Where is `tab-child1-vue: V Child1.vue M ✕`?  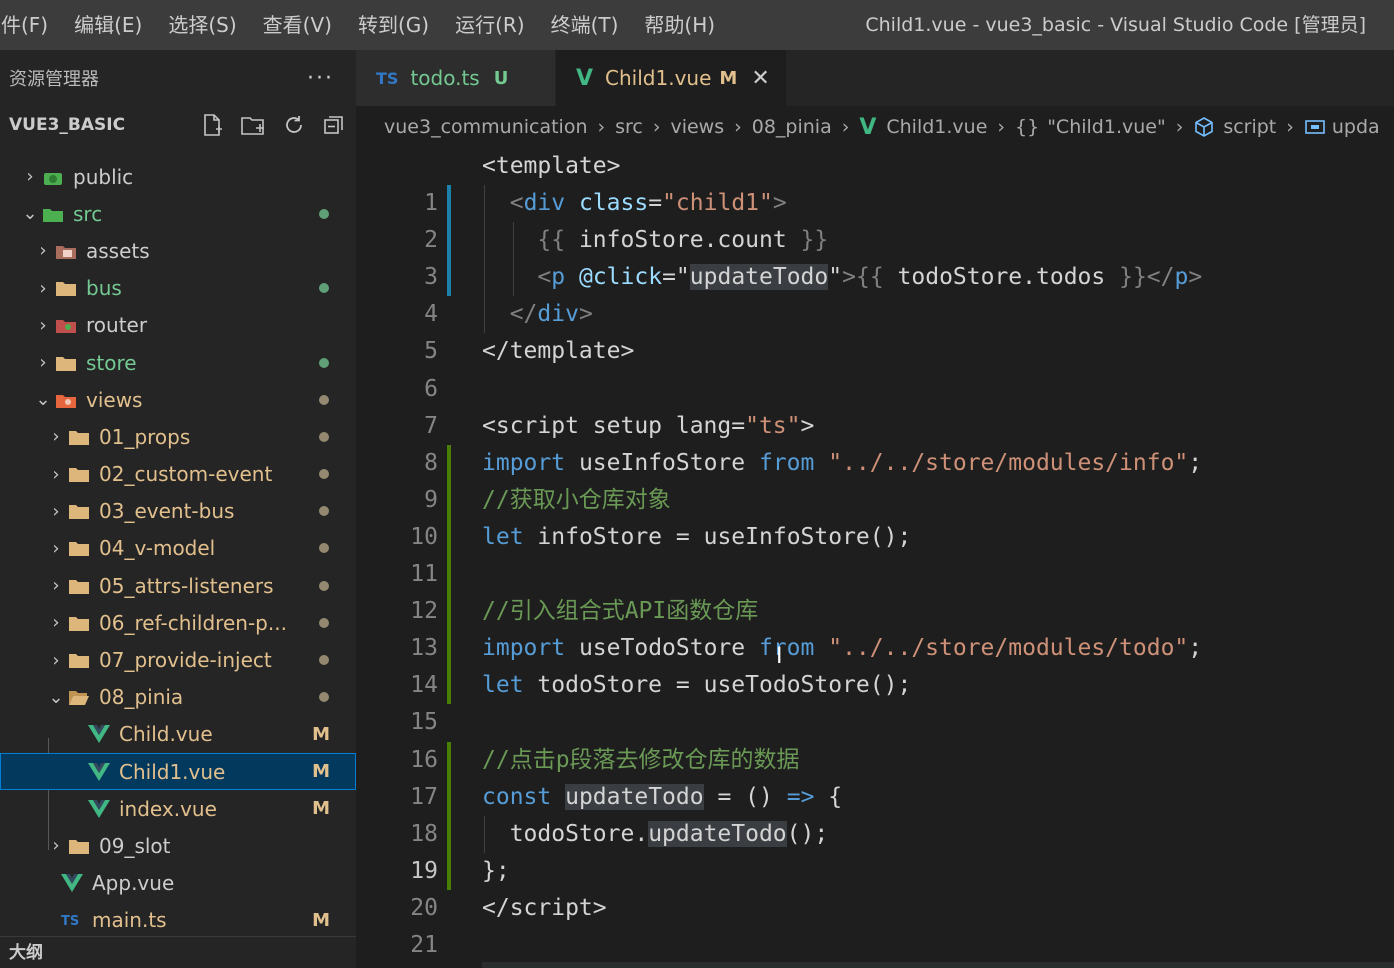 tab-child1-vue: V Child1.vue M ✕ is located at coordinates (671, 78).